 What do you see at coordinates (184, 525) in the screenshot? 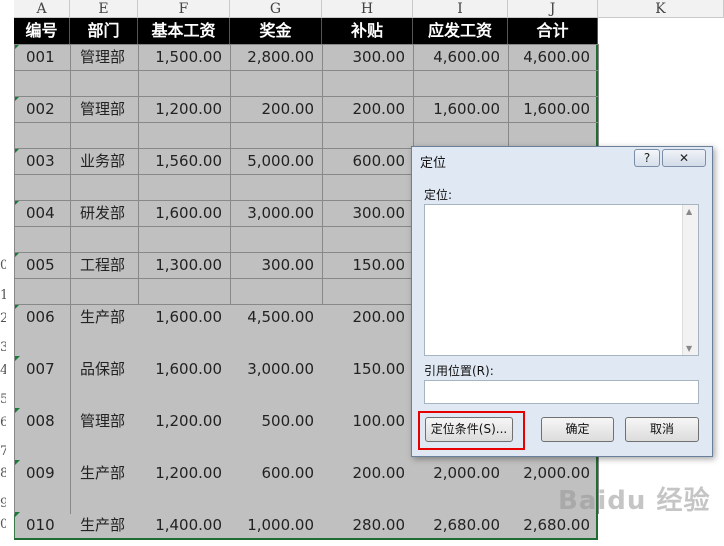
I see `table-cell: 1,400.00` at bounding box center [184, 525].